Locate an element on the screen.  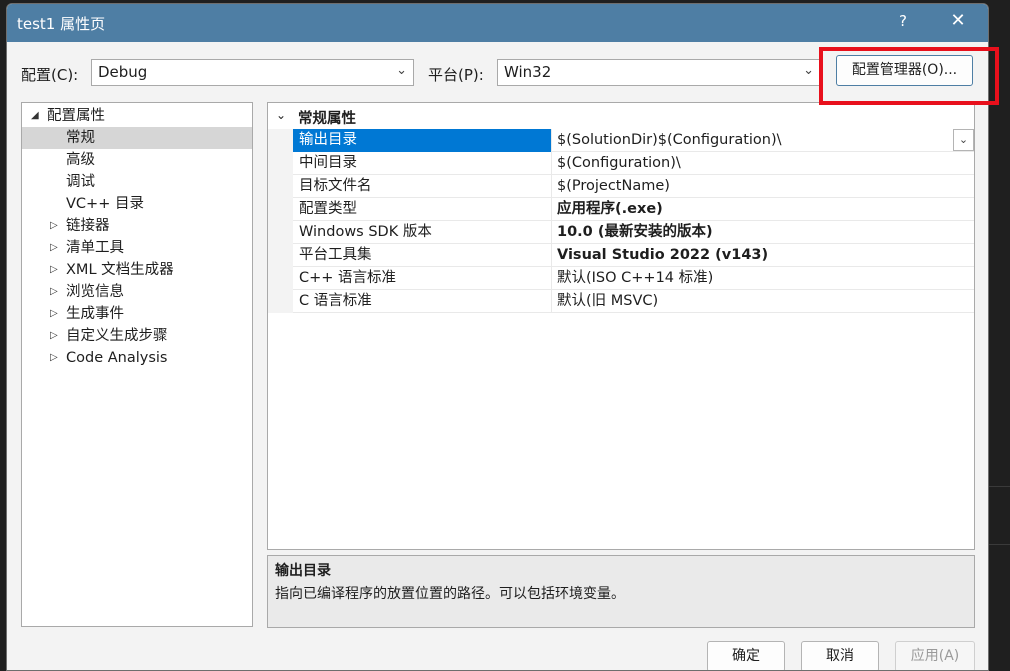
background-right is located at coordinates (999, 335).